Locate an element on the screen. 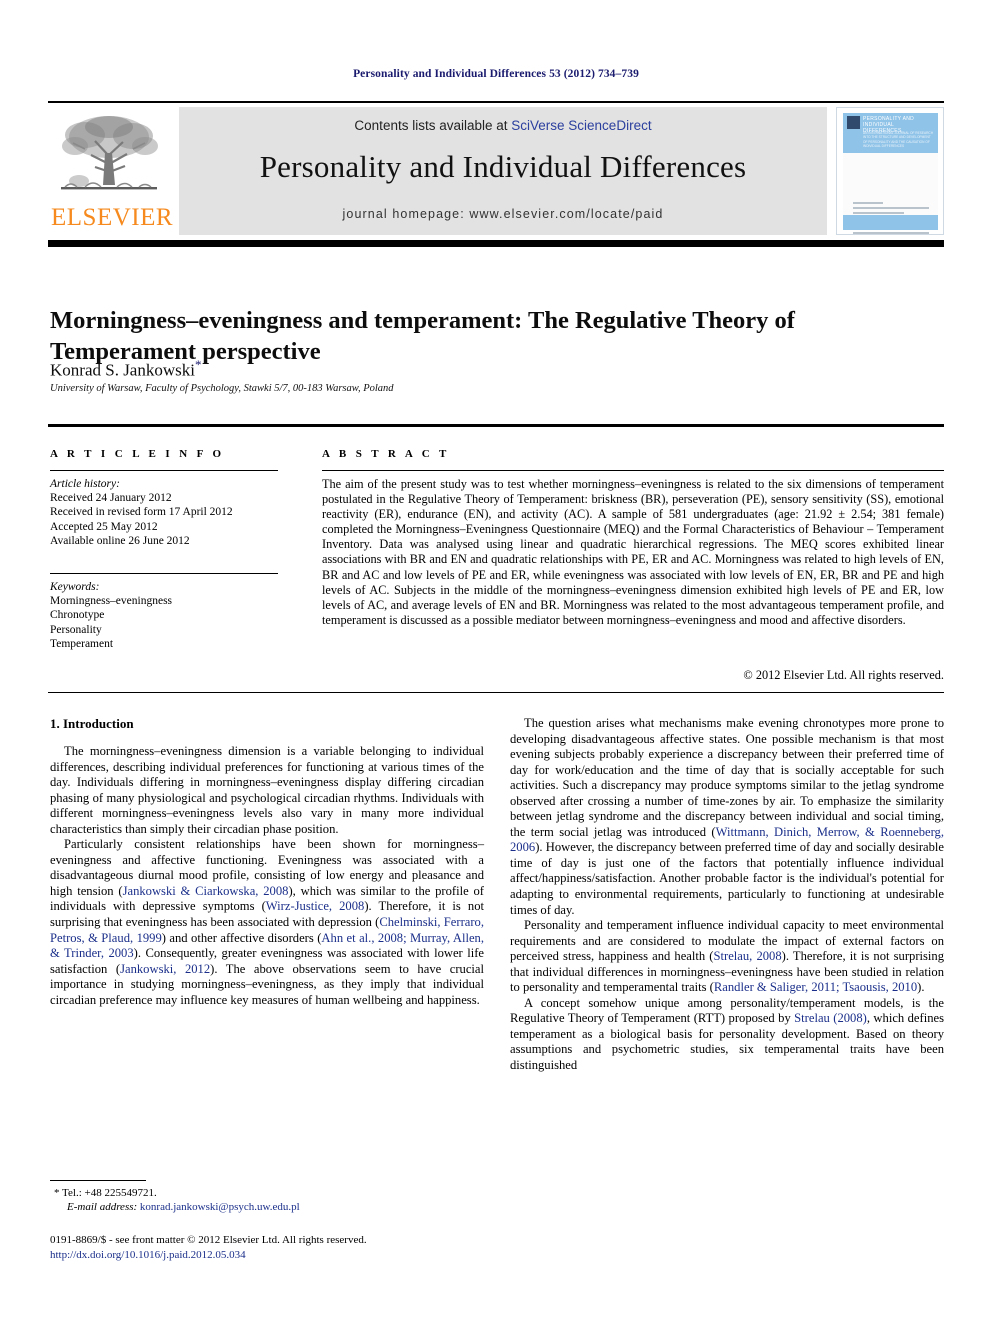  article-info-heading: A R T I C L E I N F O is located at coordinates (137, 454).